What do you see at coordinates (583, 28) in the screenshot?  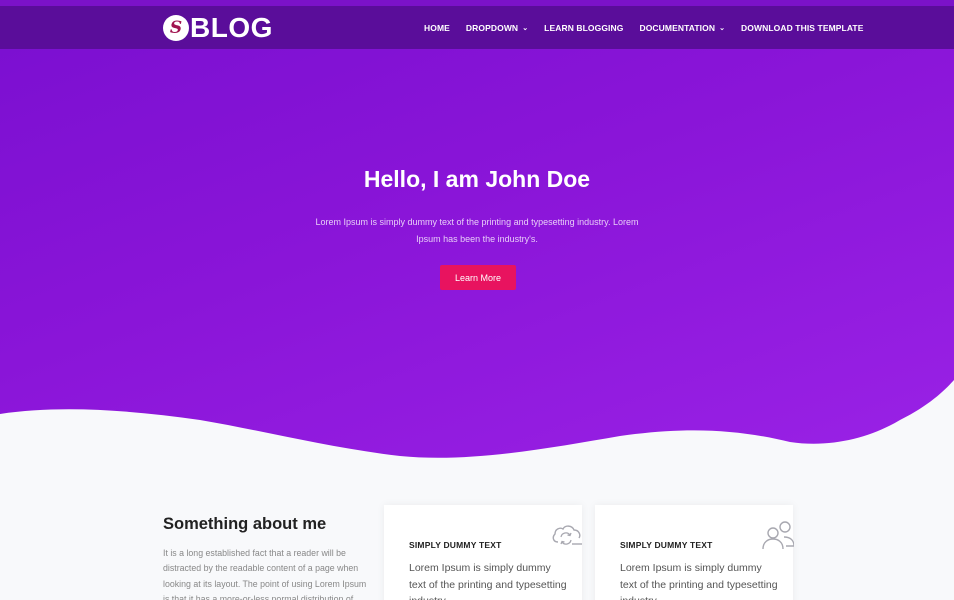 I see `nav-learn-blogging: LEARN BLOGGING` at bounding box center [583, 28].